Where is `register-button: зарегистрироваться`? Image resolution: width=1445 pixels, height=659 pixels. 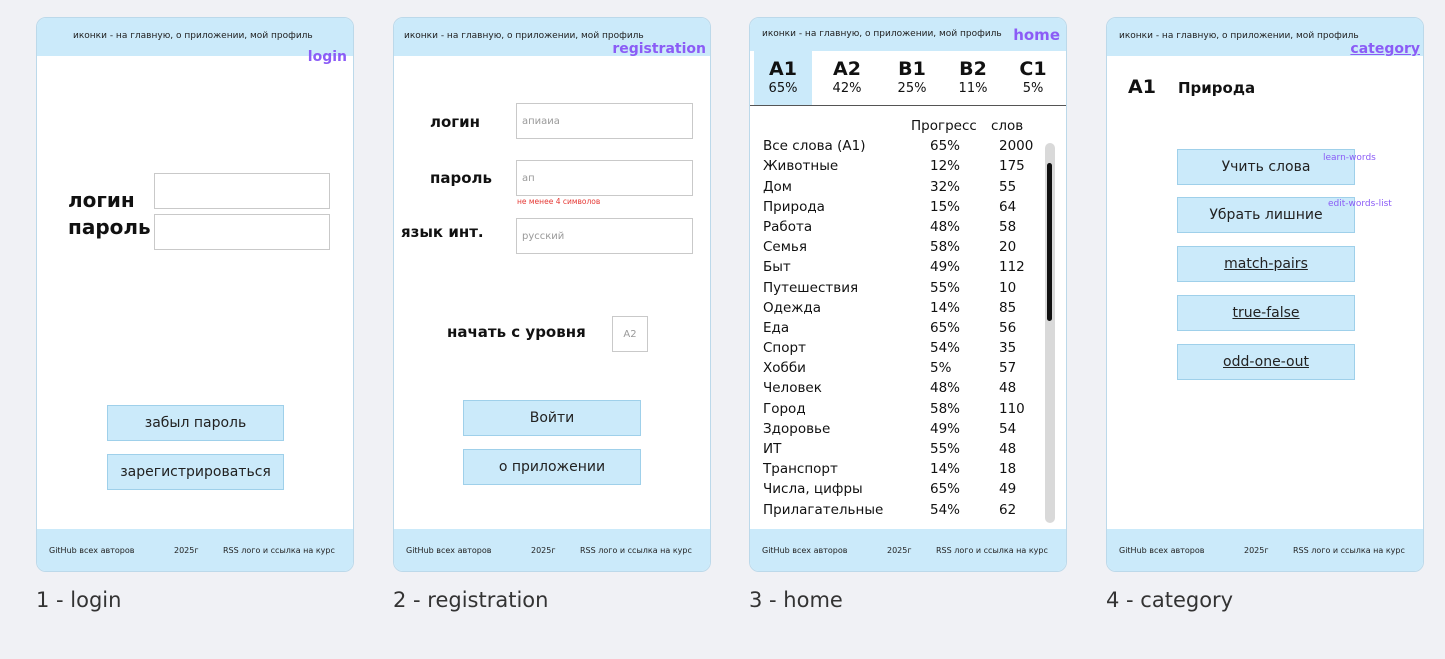 register-button: зарегистрироваться is located at coordinates (195, 472).